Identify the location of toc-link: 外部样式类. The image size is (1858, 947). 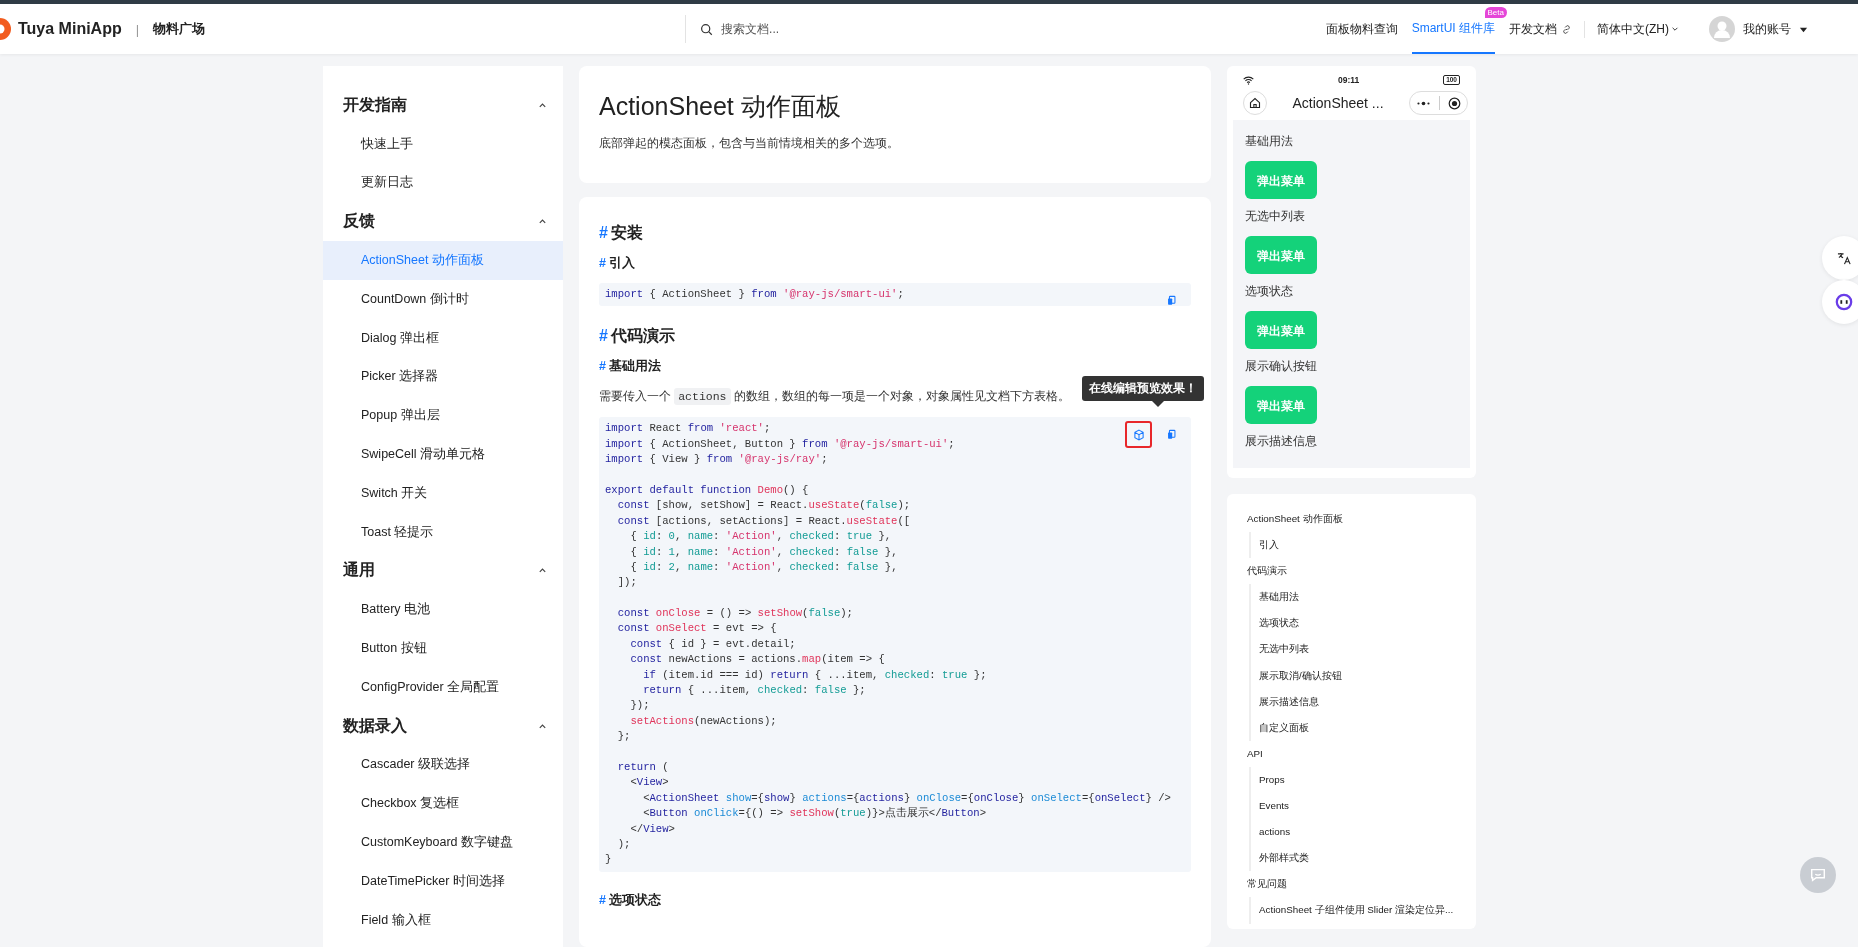
(1361, 858).